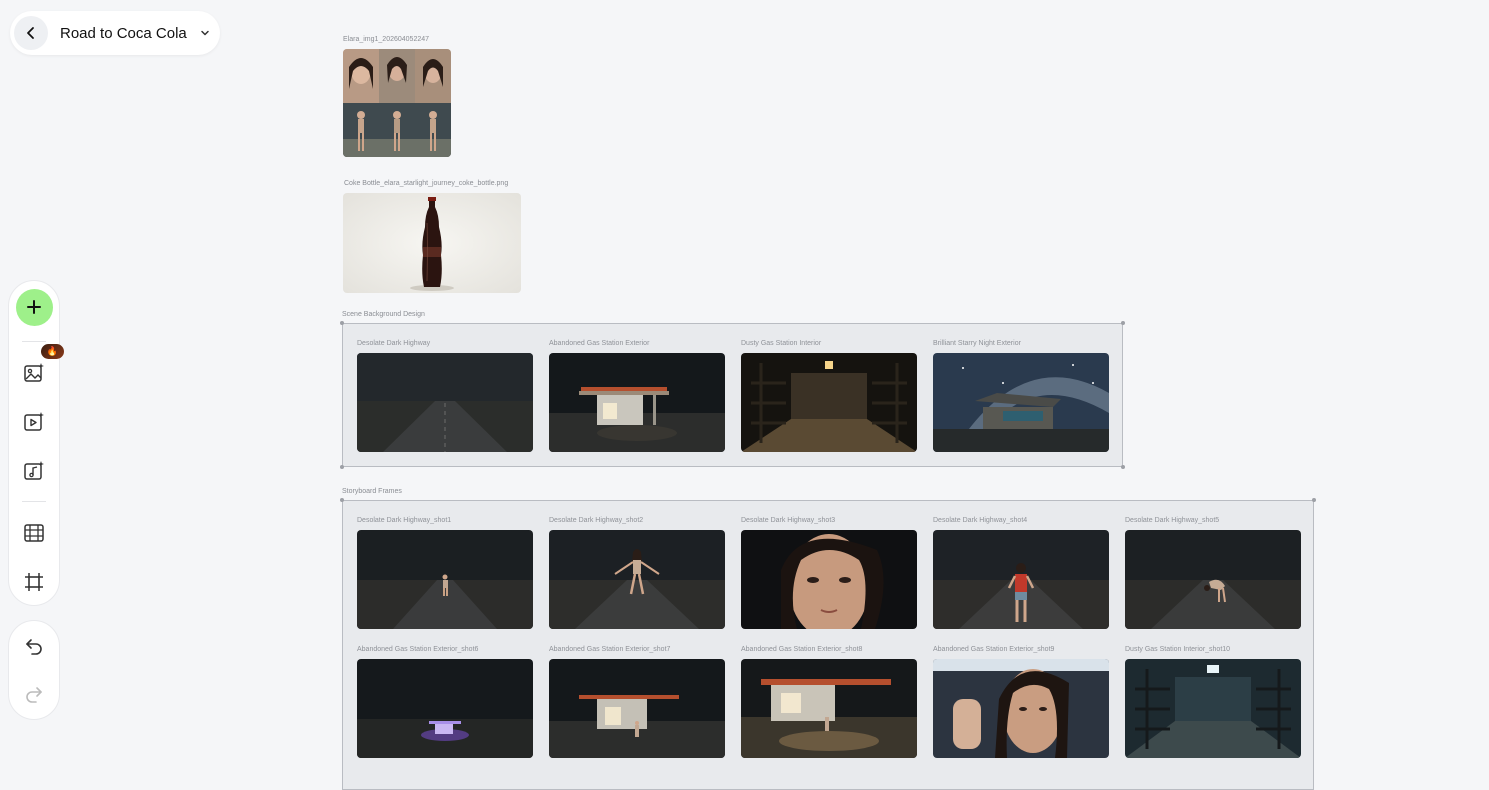  I want to click on undo-button, so click(34, 646).